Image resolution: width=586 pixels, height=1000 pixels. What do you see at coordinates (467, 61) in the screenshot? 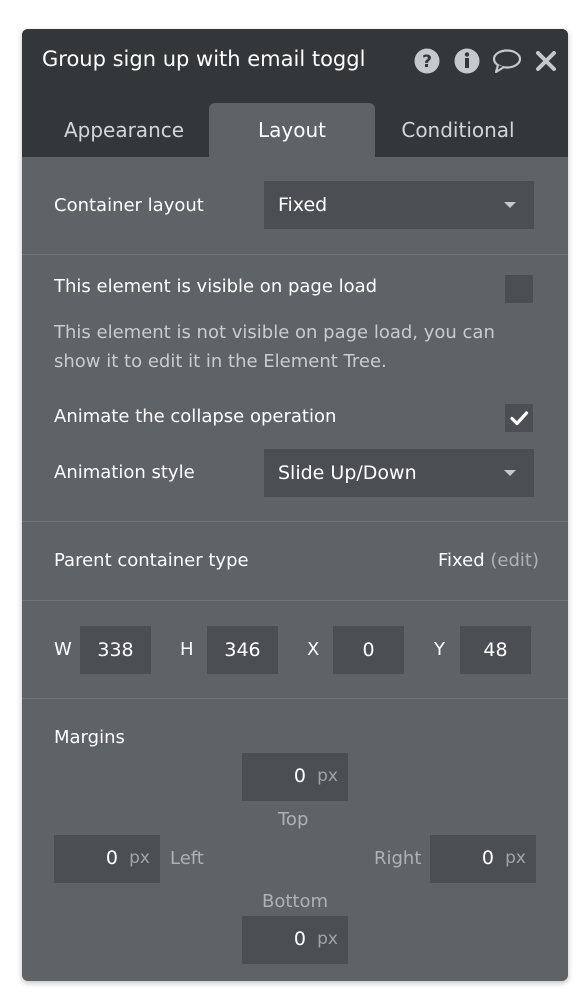
I see `info-icon` at bounding box center [467, 61].